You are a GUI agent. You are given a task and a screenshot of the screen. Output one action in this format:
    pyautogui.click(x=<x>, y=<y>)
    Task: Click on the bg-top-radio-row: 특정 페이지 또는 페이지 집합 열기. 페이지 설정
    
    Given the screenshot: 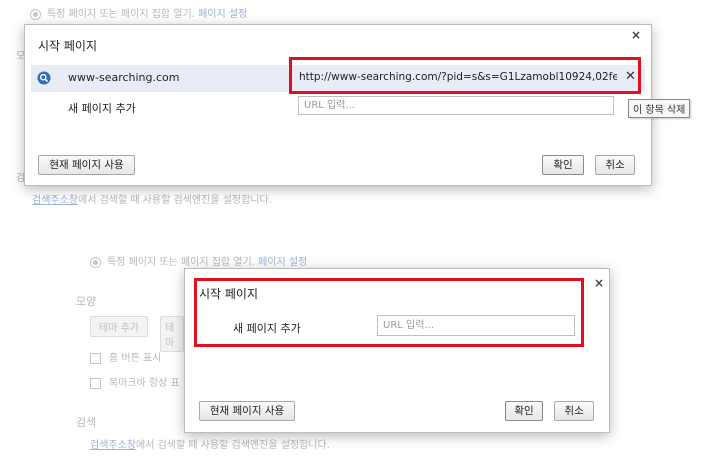 What is the action you would take?
    pyautogui.click(x=138, y=12)
    